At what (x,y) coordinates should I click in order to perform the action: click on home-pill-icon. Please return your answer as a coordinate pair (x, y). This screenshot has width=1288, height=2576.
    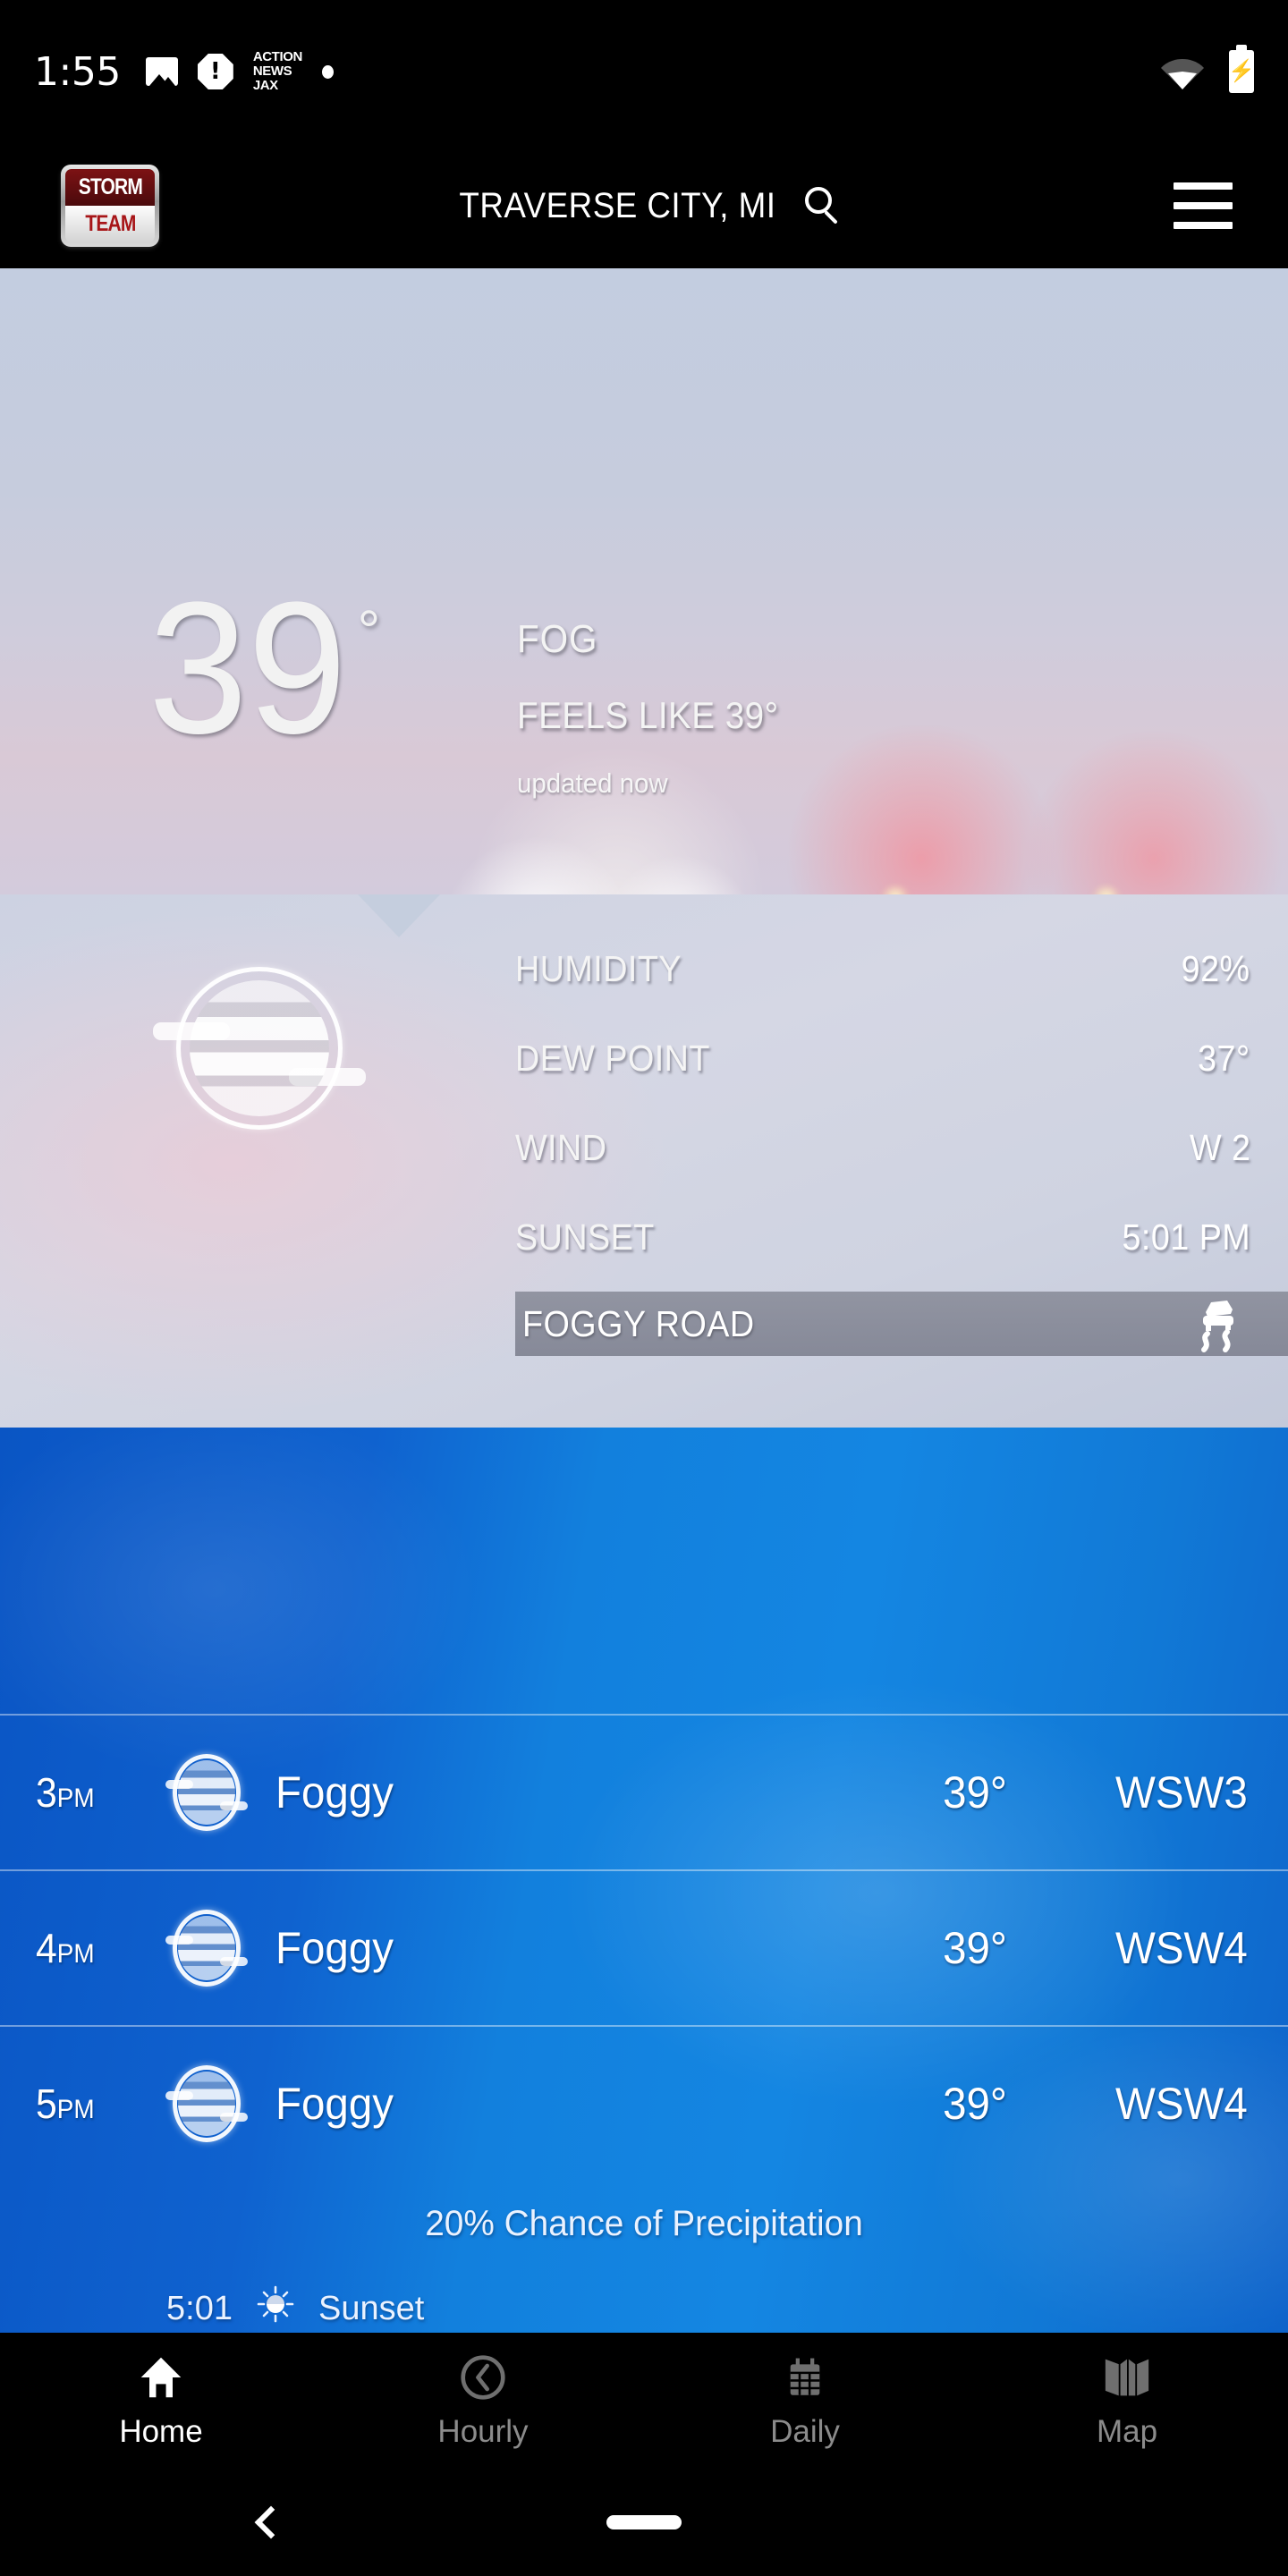
    Looking at the image, I should click on (644, 2522).